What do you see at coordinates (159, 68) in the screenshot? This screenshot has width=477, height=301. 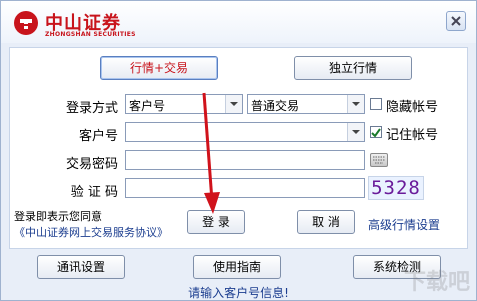 I see `mode-trade-quote-button: 行情+交易` at bounding box center [159, 68].